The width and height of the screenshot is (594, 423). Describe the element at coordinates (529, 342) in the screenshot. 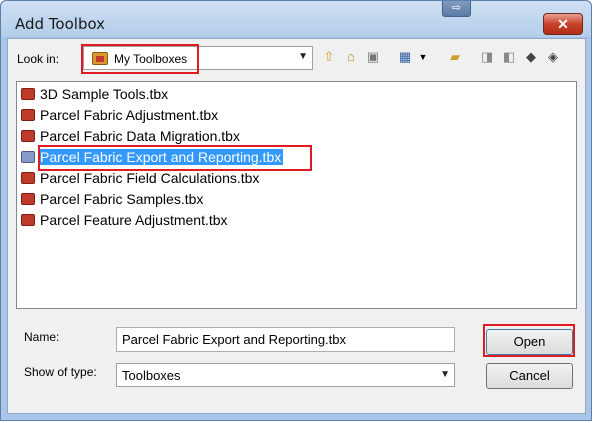

I see `open-button: Open` at that location.